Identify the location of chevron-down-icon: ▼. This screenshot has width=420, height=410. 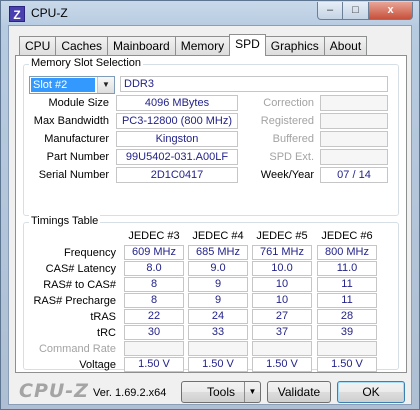
(252, 392).